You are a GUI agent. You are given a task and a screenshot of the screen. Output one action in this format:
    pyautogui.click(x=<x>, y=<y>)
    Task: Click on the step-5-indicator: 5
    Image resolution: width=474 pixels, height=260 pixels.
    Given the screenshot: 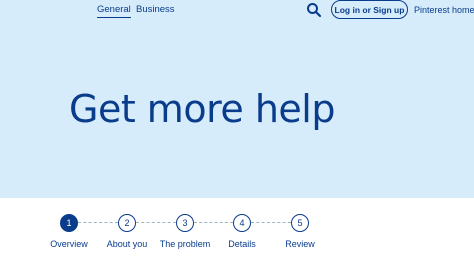 What is the action you would take?
    pyautogui.click(x=300, y=223)
    